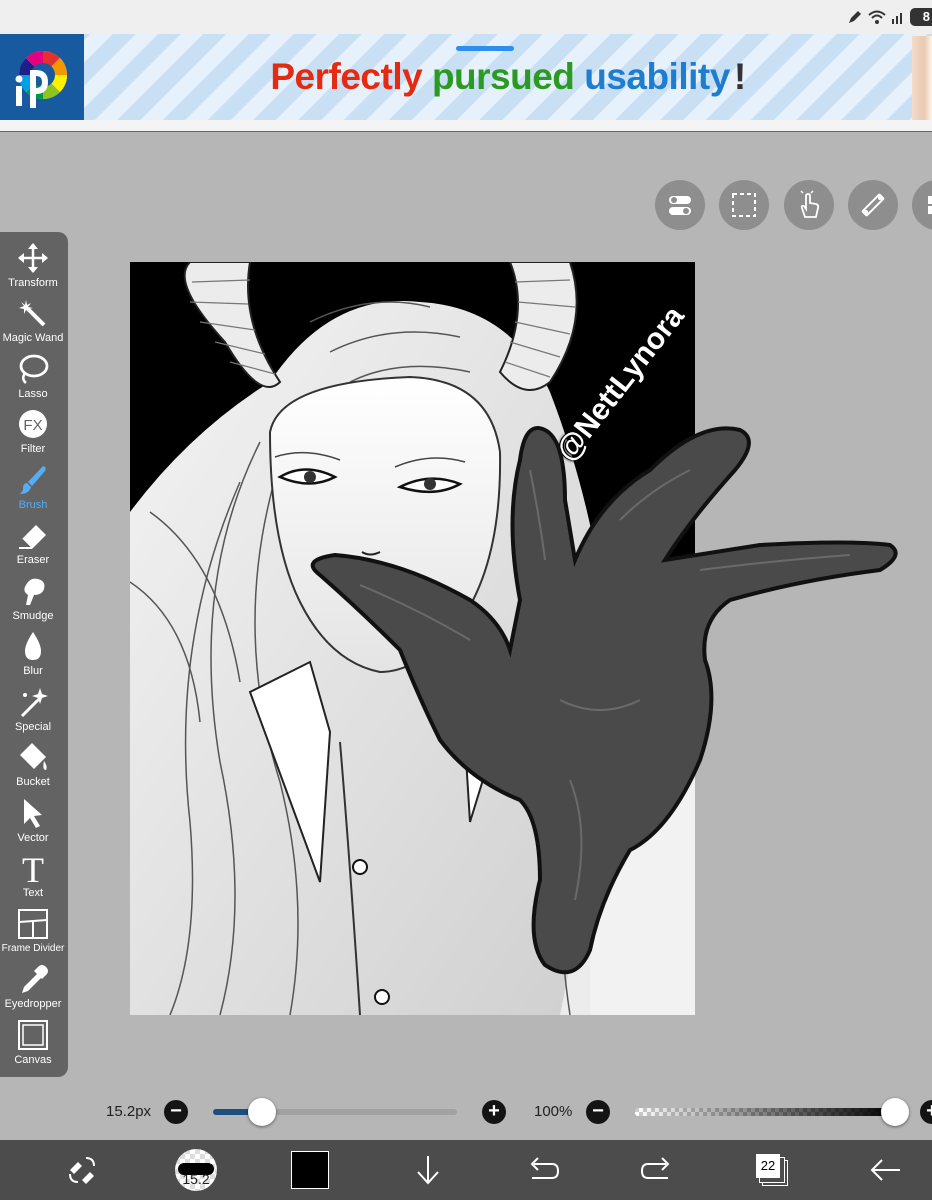 The width and height of the screenshot is (932, 1200). I want to click on tool-transform: Transform, so click(33, 268).